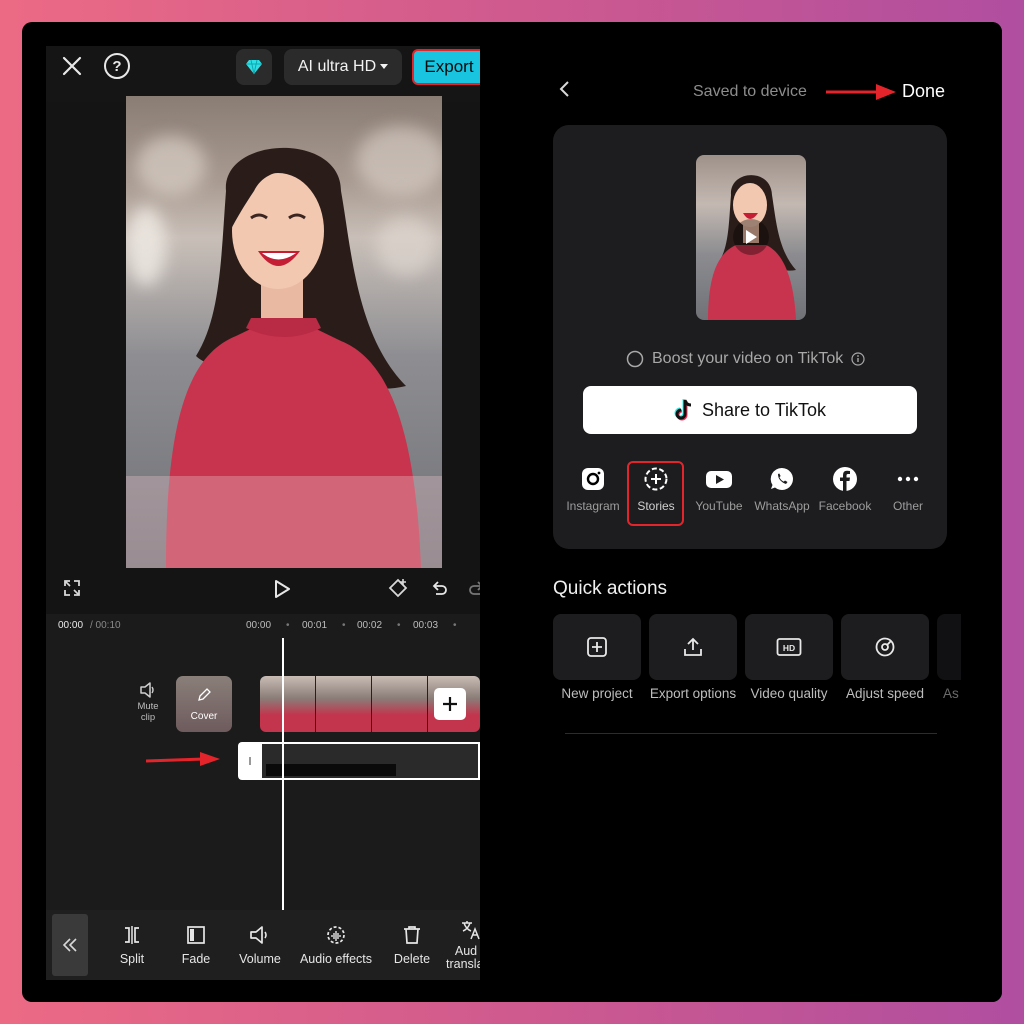  What do you see at coordinates (751, 733) in the screenshot?
I see `divider` at bounding box center [751, 733].